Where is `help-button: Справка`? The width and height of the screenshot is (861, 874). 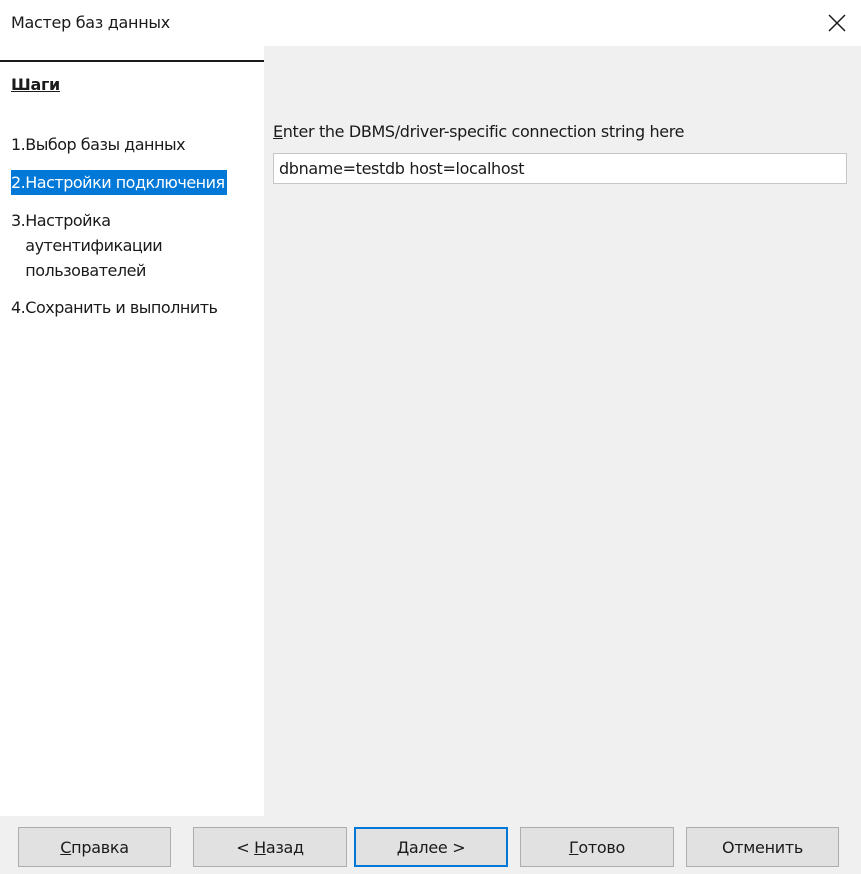 help-button: Справка is located at coordinates (94, 847).